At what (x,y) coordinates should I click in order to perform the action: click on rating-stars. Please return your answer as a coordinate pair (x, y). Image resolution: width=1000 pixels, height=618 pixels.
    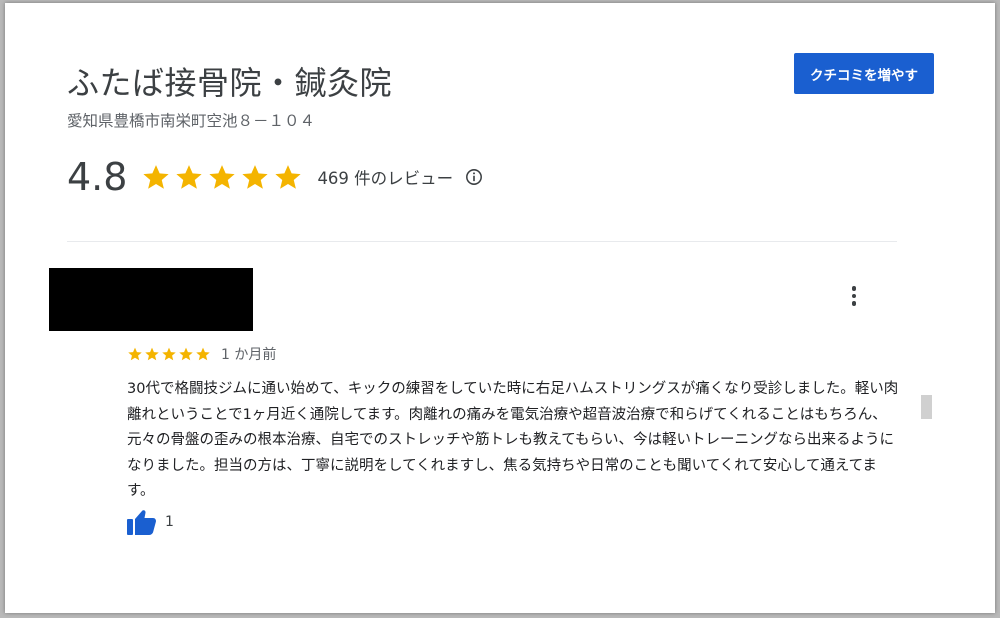
    Looking at the image, I should click on (222, 177).